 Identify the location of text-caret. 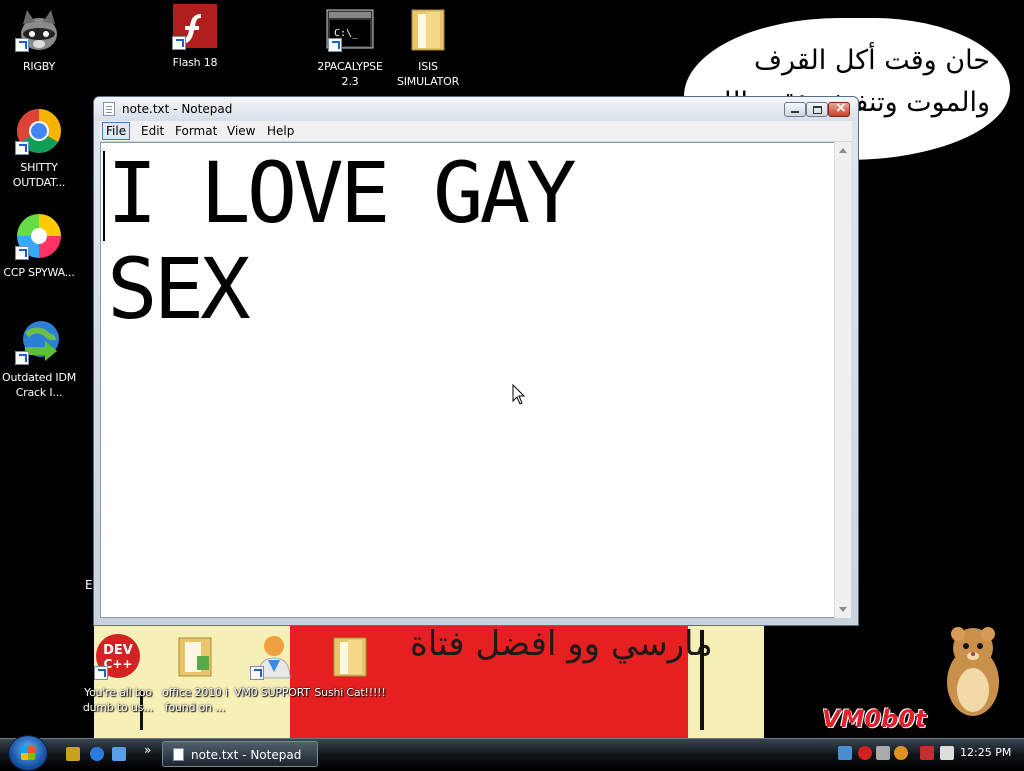
(104, 196).